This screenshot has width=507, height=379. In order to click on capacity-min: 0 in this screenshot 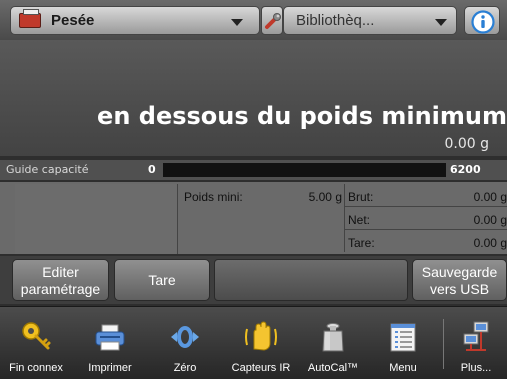, I will do `click(152, 169)`.